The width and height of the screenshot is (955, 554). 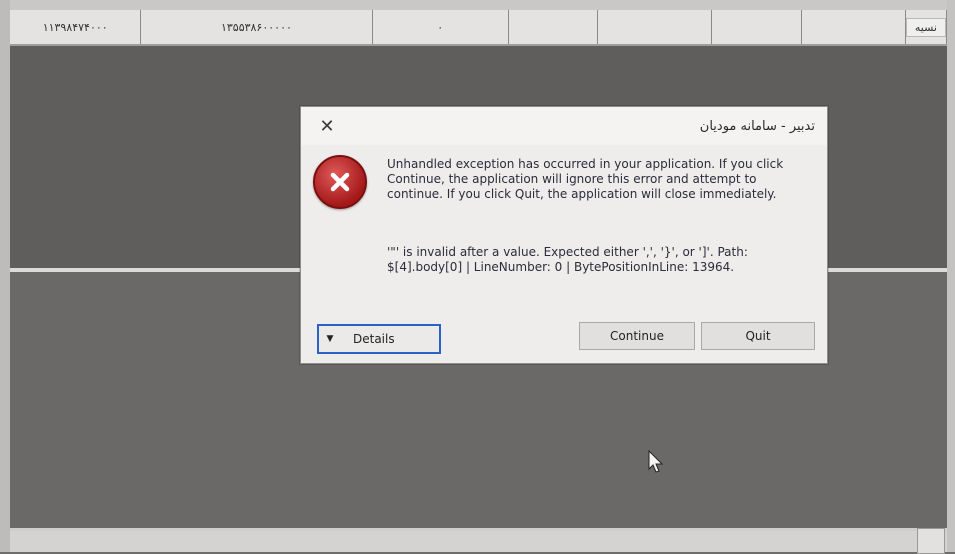 I want to click on error-circle-icon, so click(x=340, y=182).